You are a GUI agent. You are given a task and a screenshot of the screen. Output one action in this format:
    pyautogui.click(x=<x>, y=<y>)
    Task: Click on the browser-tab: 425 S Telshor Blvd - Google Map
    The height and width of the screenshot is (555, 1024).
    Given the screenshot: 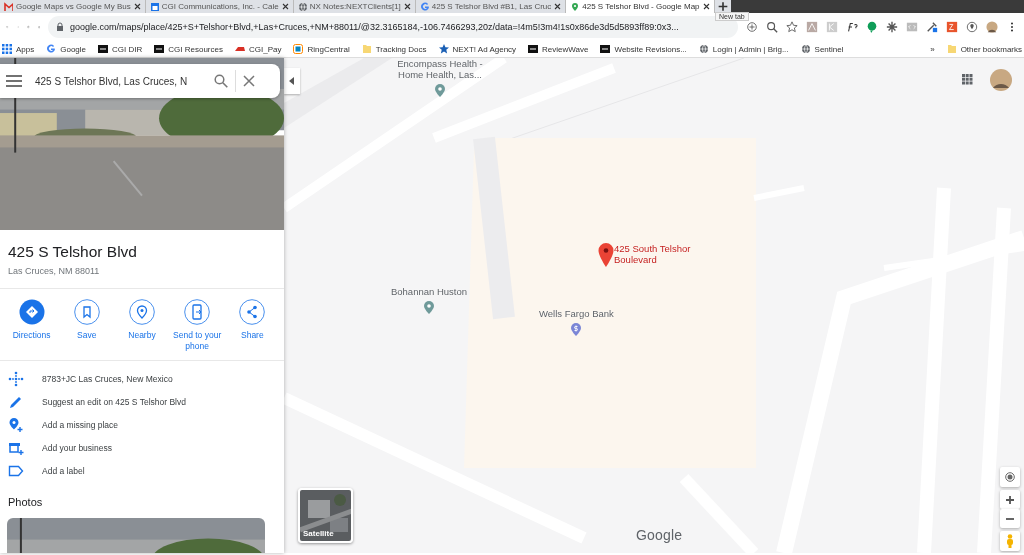 What is the action you would take?
    pyautogui.click(x=640, y=6)
    